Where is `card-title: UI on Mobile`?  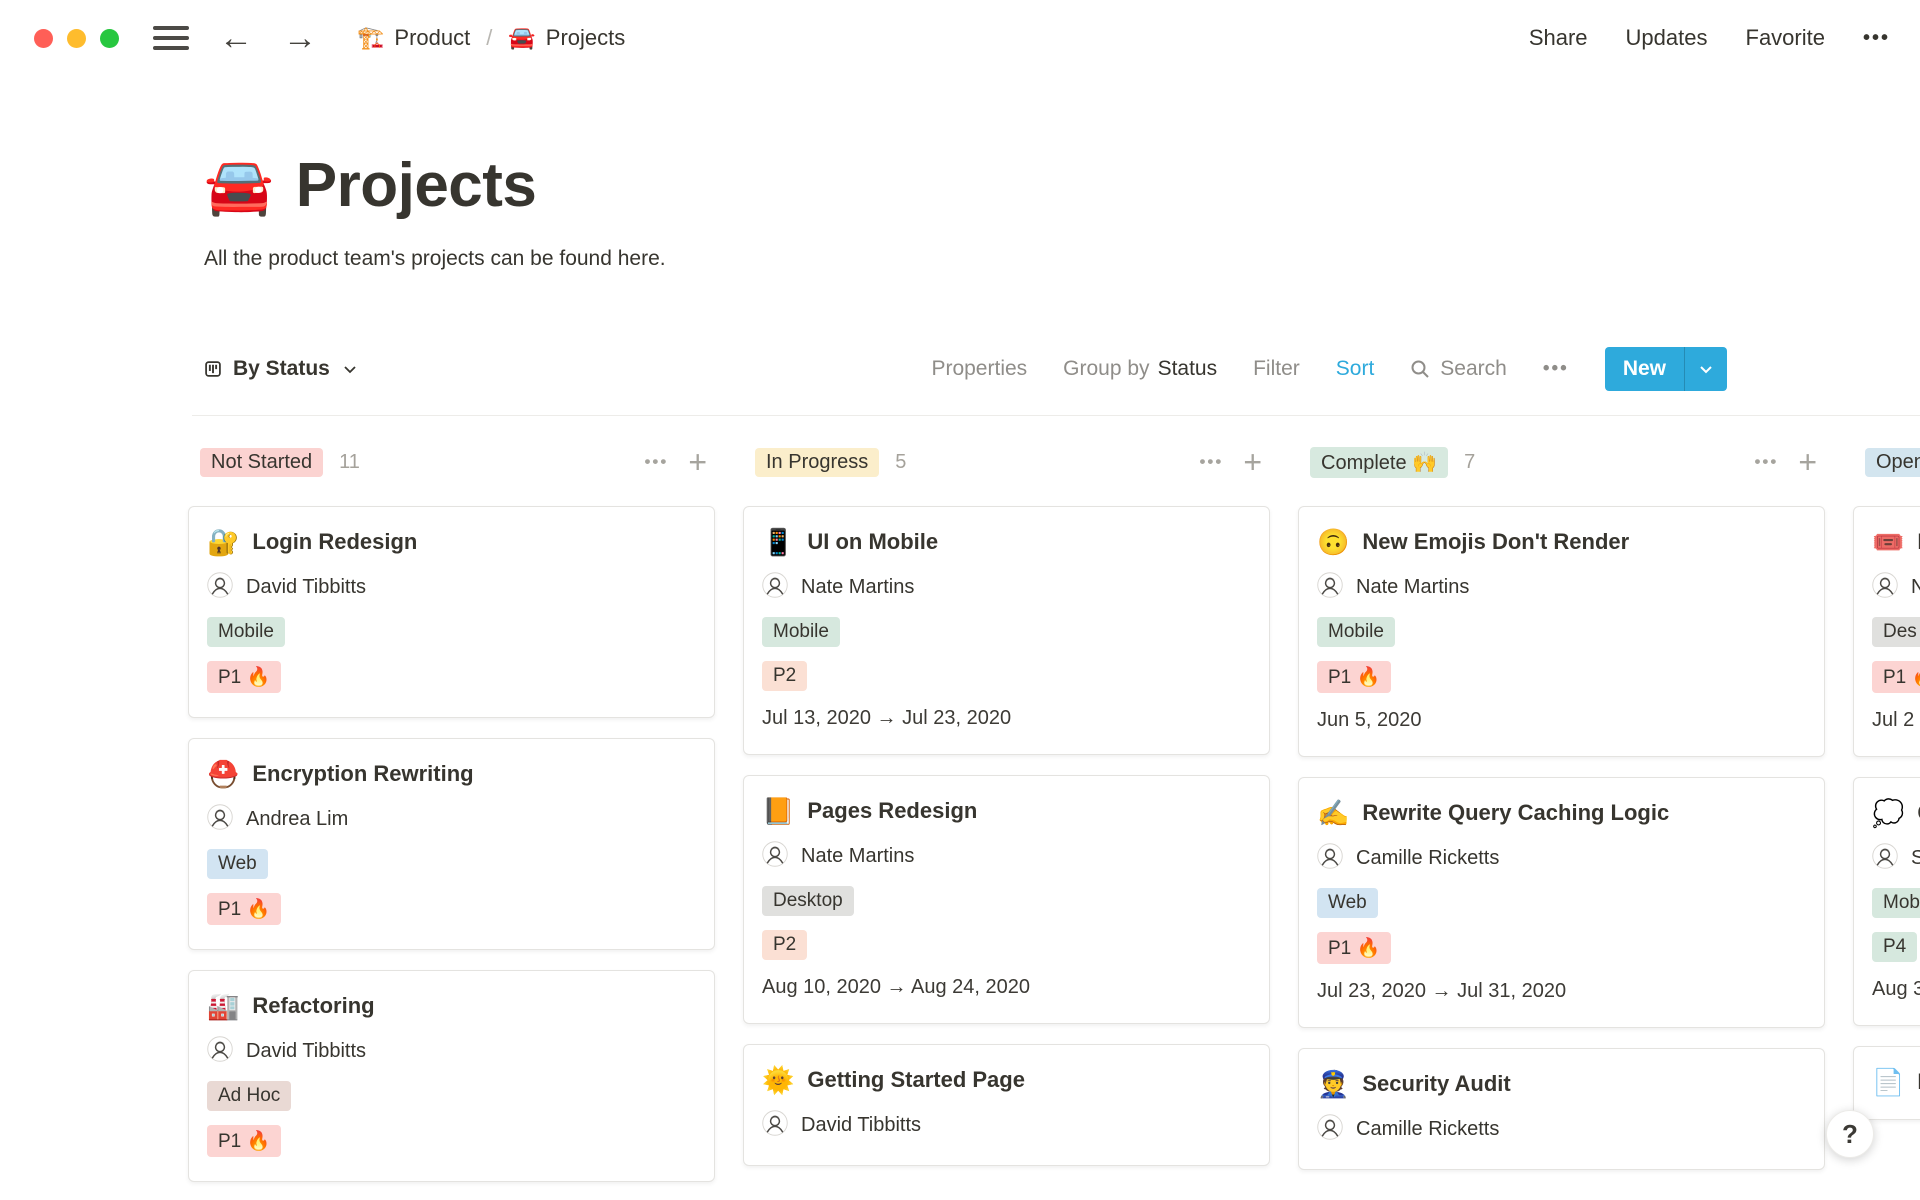 card-title: UI on Mobile is located at coordinates (873, 541).